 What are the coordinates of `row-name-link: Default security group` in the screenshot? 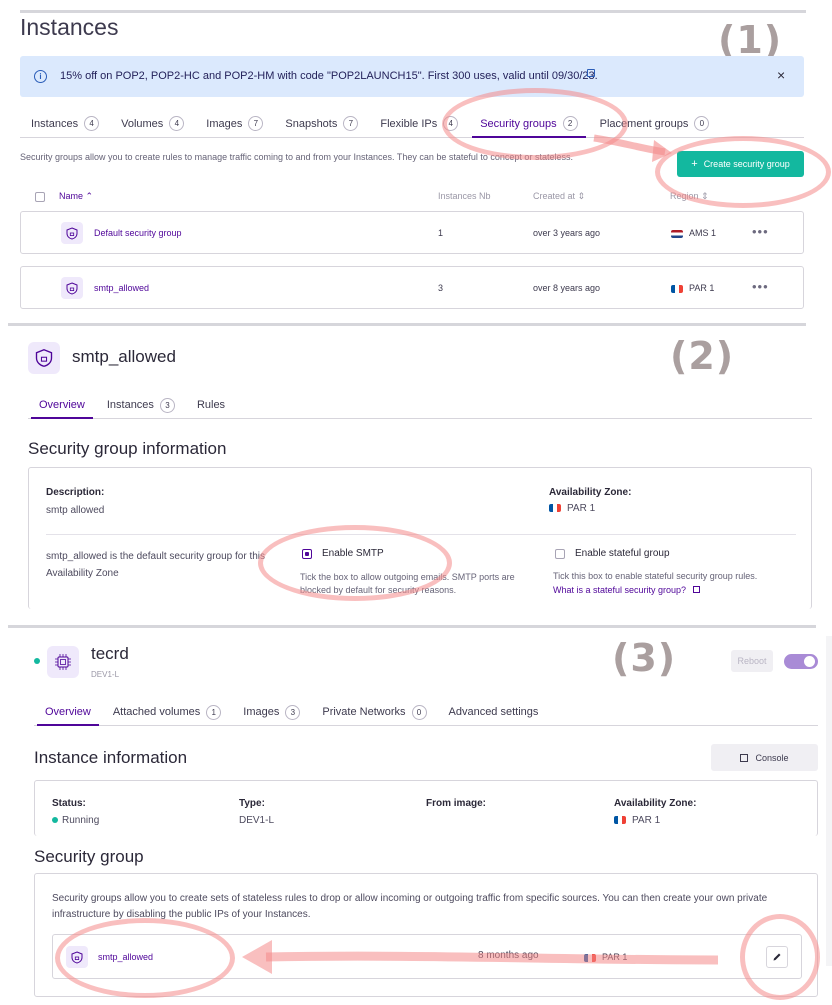 It's located at (138, 233).